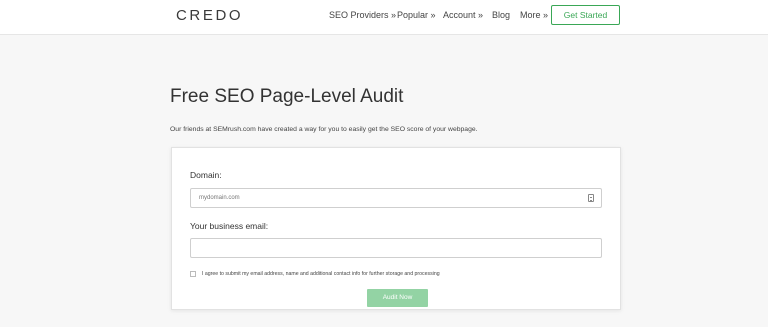 The width and height of the screenshot is (768, 327). What do you see at coordinates (362, 15) in the screenshot?
I see `nav-item-seo-providers: SEO Providers »` at bounding box center [362, 15].